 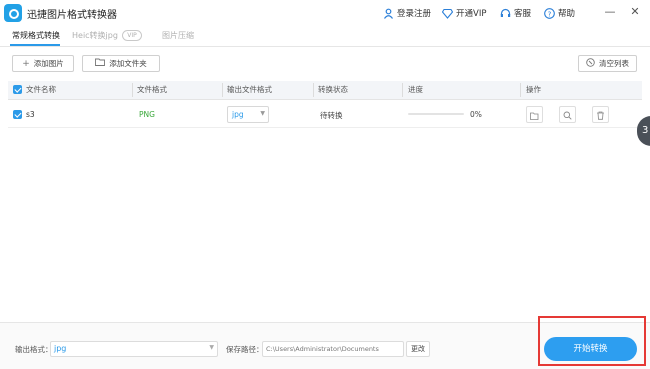 What do you see at coordinates (48, 63) in the screenshot?
I see `add-image-label: 添加图片` at bounding box center [48, 63].